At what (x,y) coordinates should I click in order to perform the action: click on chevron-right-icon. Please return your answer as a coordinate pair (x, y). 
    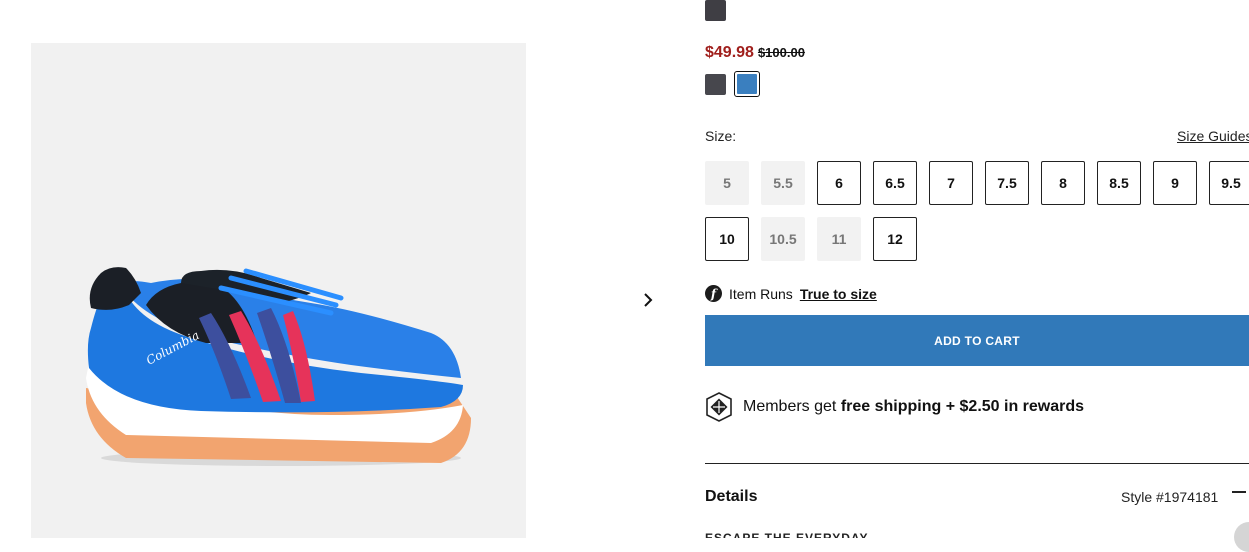
    Looking at the image, I should click on (648, 300).